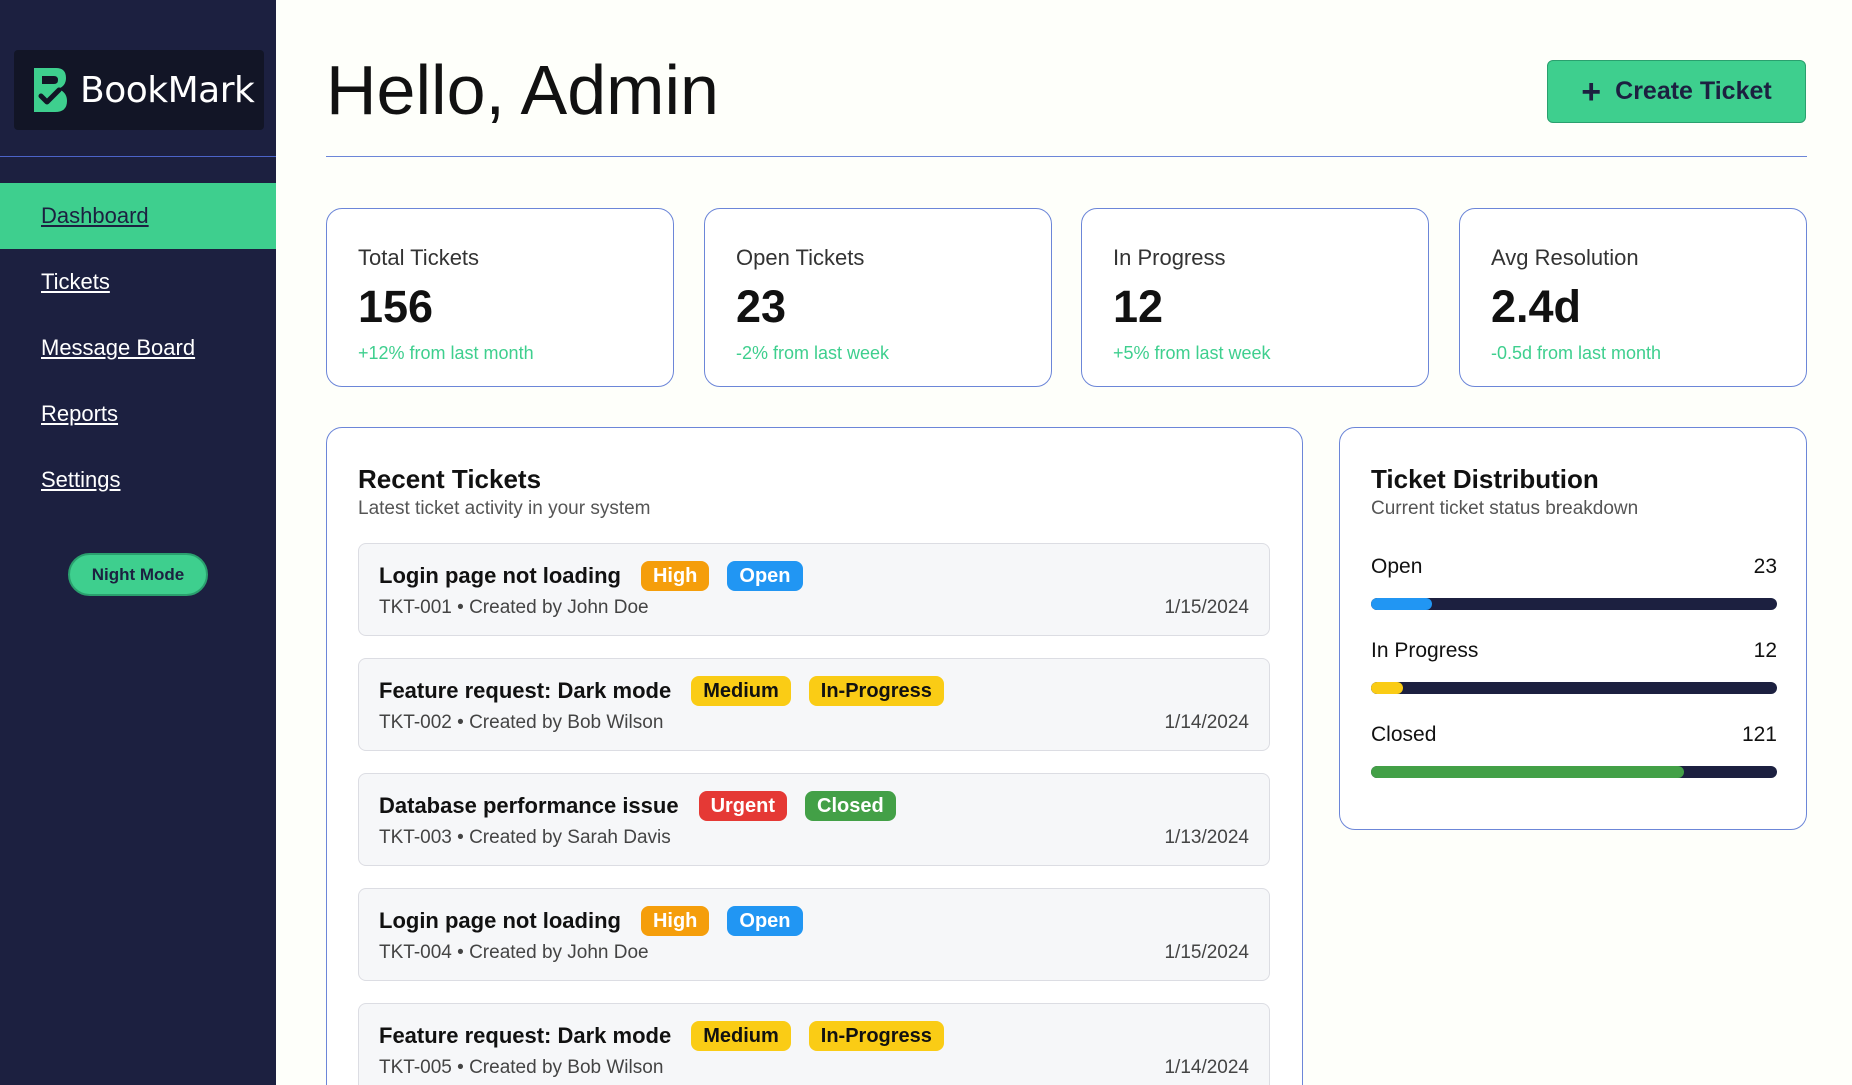 This screenshot has width=1852, height=1085. I want to click on stat-value: 12, so click(1138, 306).